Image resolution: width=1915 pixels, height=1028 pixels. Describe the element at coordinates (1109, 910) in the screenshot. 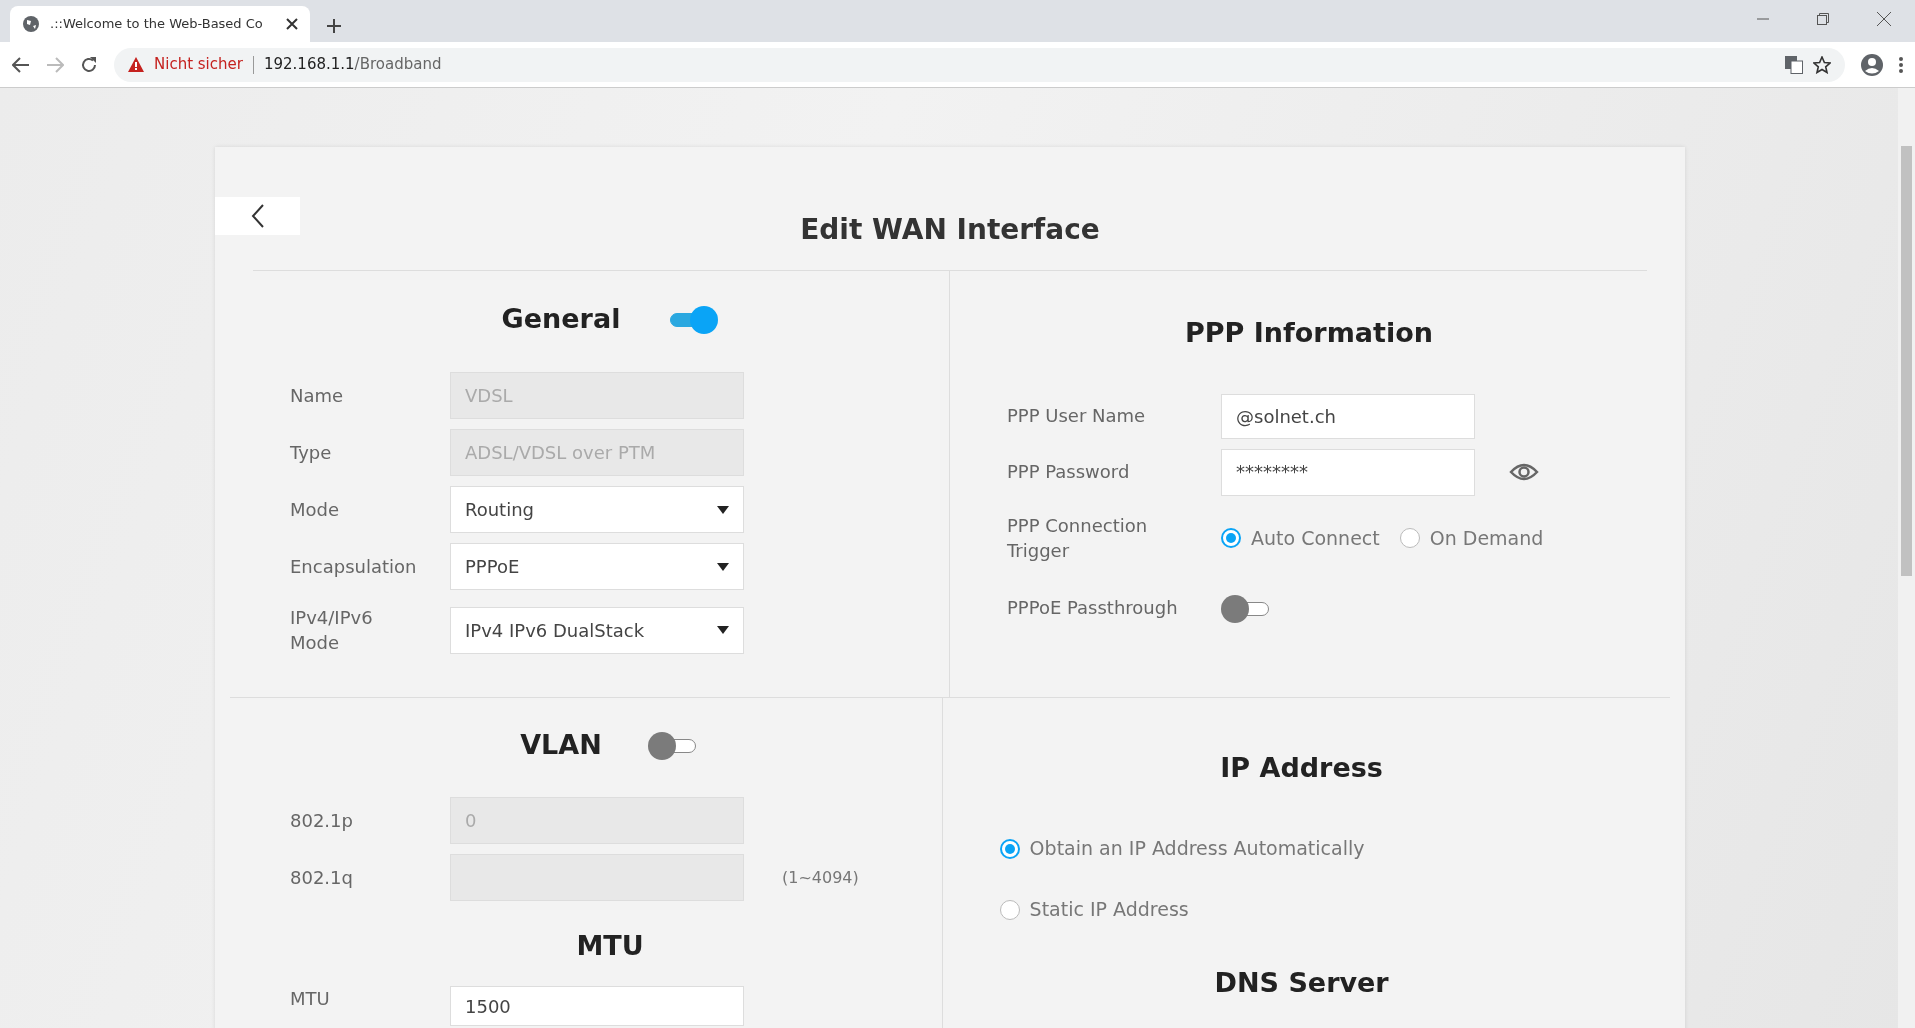

I see `radio-label: Static IP Address` at that location.